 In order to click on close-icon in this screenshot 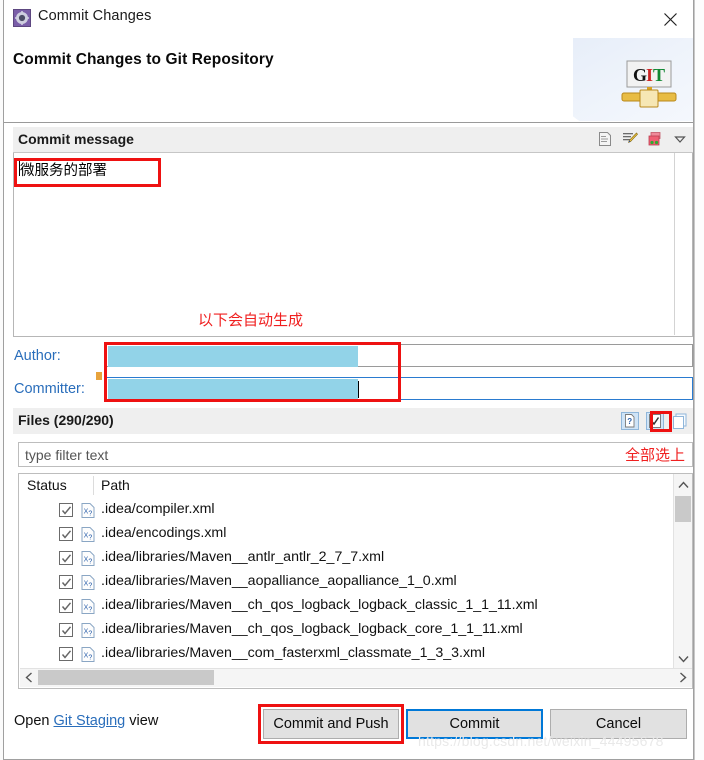, I will do `click(670, 19)`.